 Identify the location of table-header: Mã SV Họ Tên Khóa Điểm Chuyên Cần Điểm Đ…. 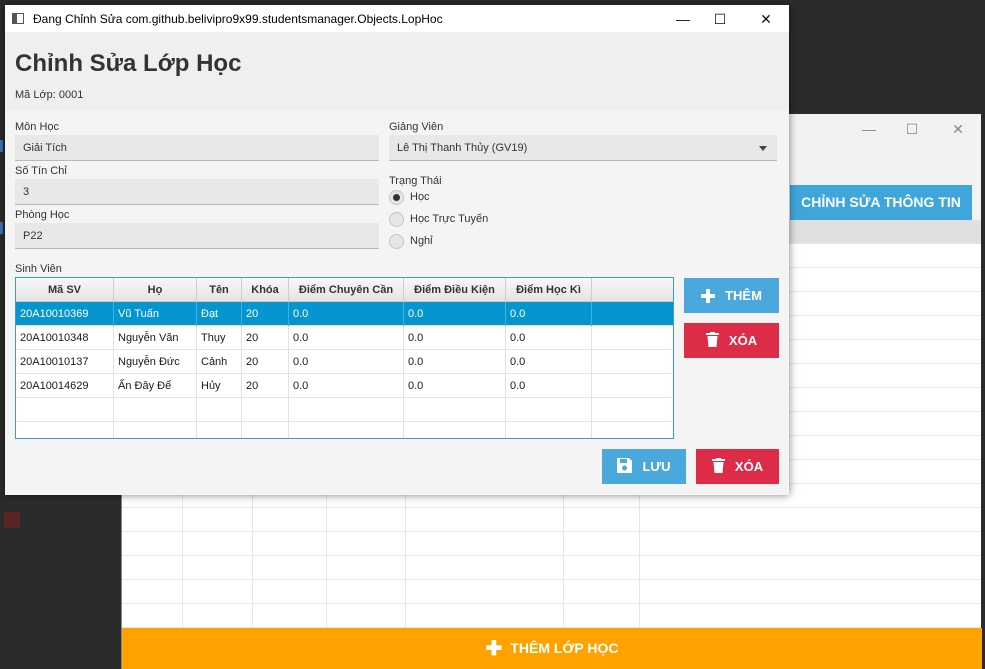
(344, 290).